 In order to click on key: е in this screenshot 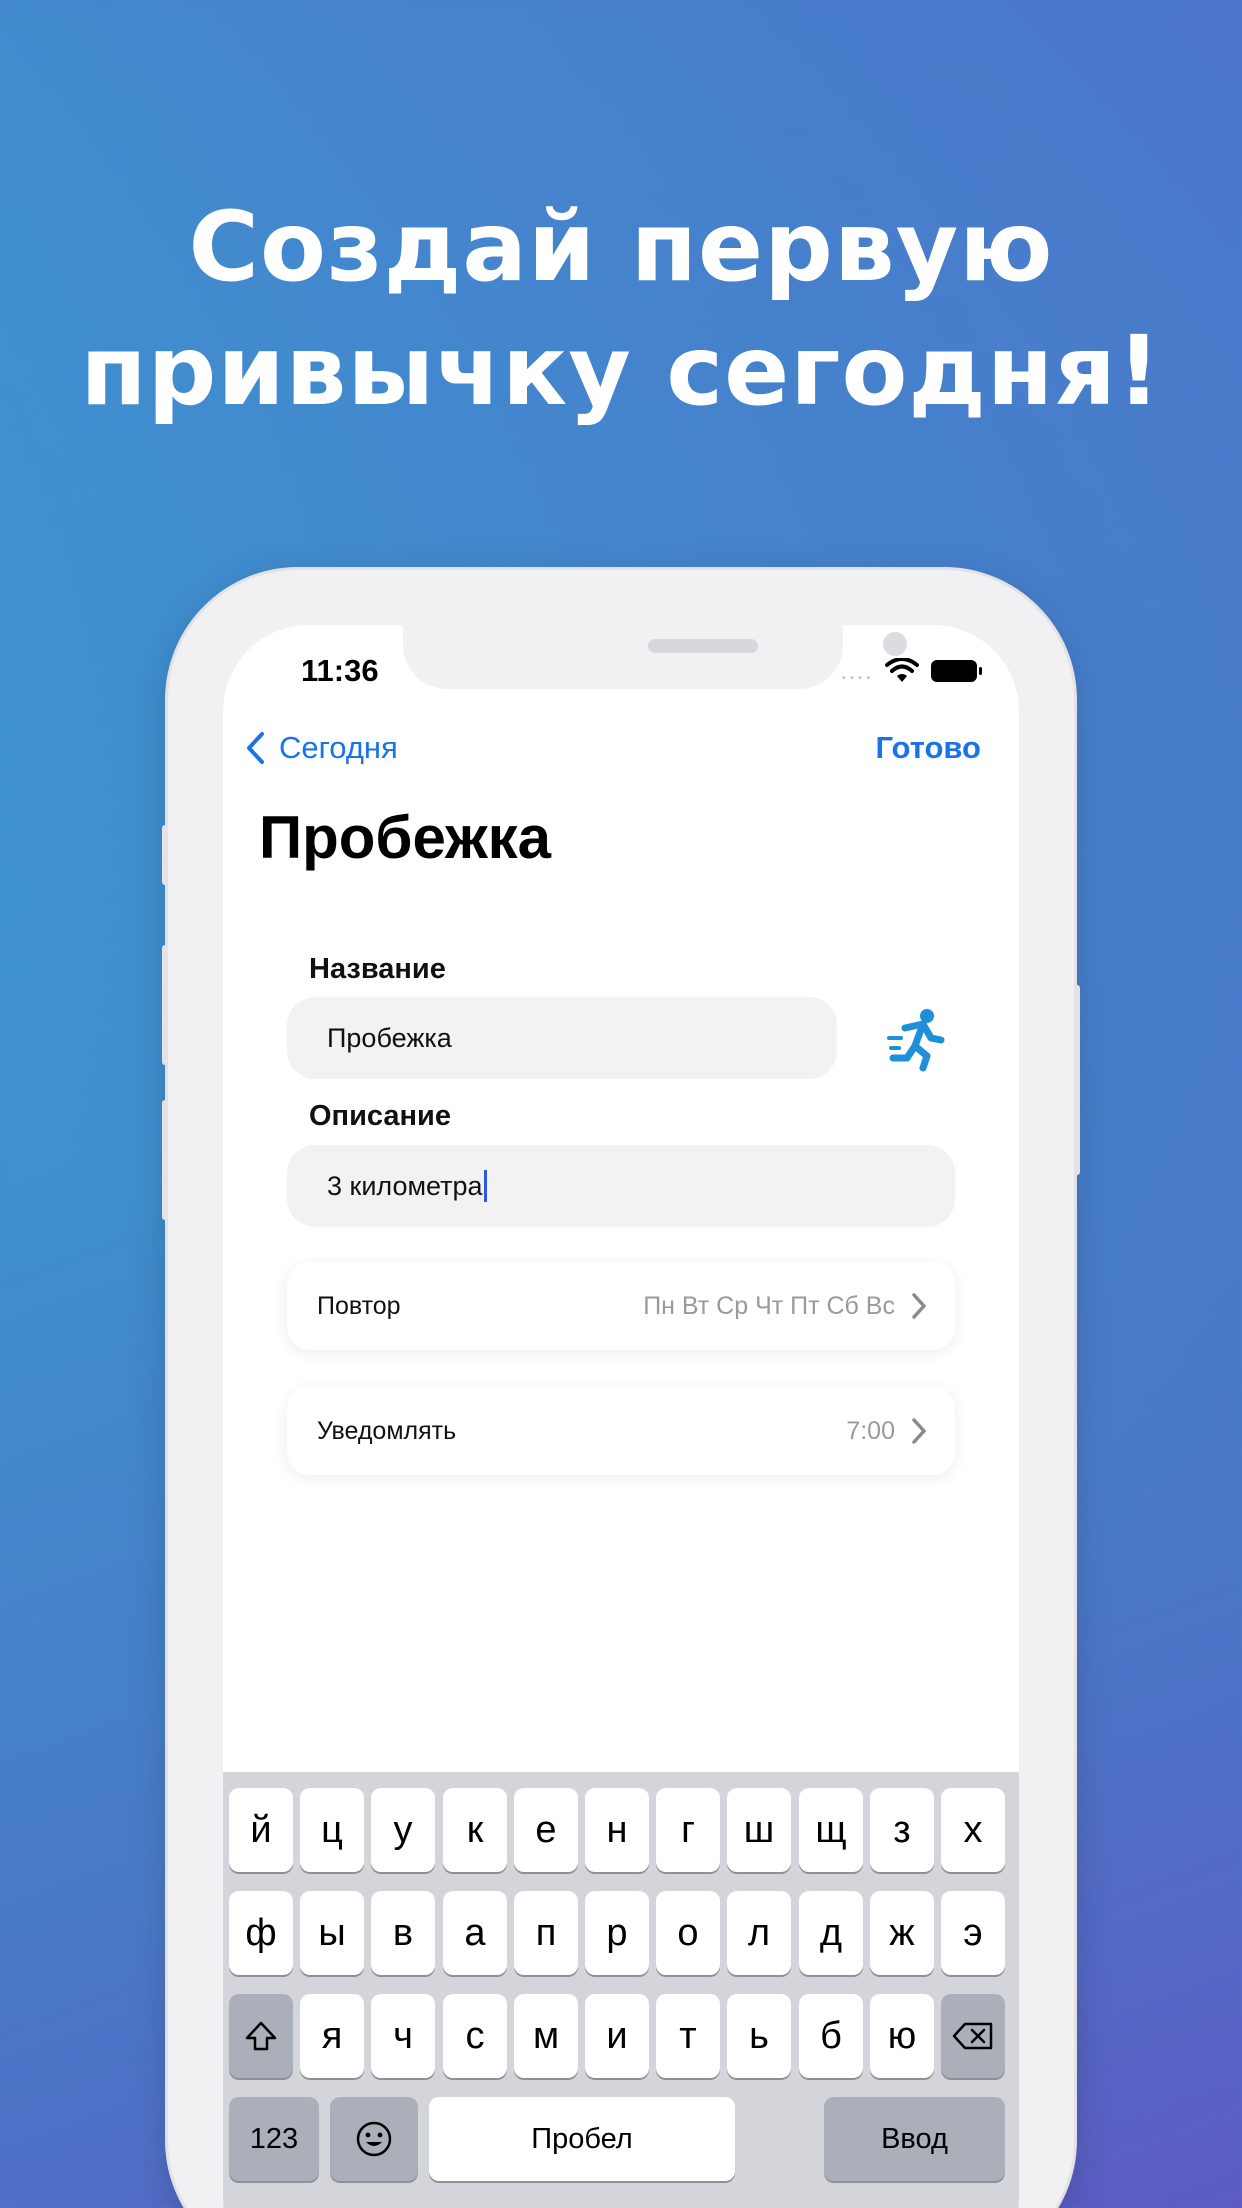, I will do `click(546, 1830)`.